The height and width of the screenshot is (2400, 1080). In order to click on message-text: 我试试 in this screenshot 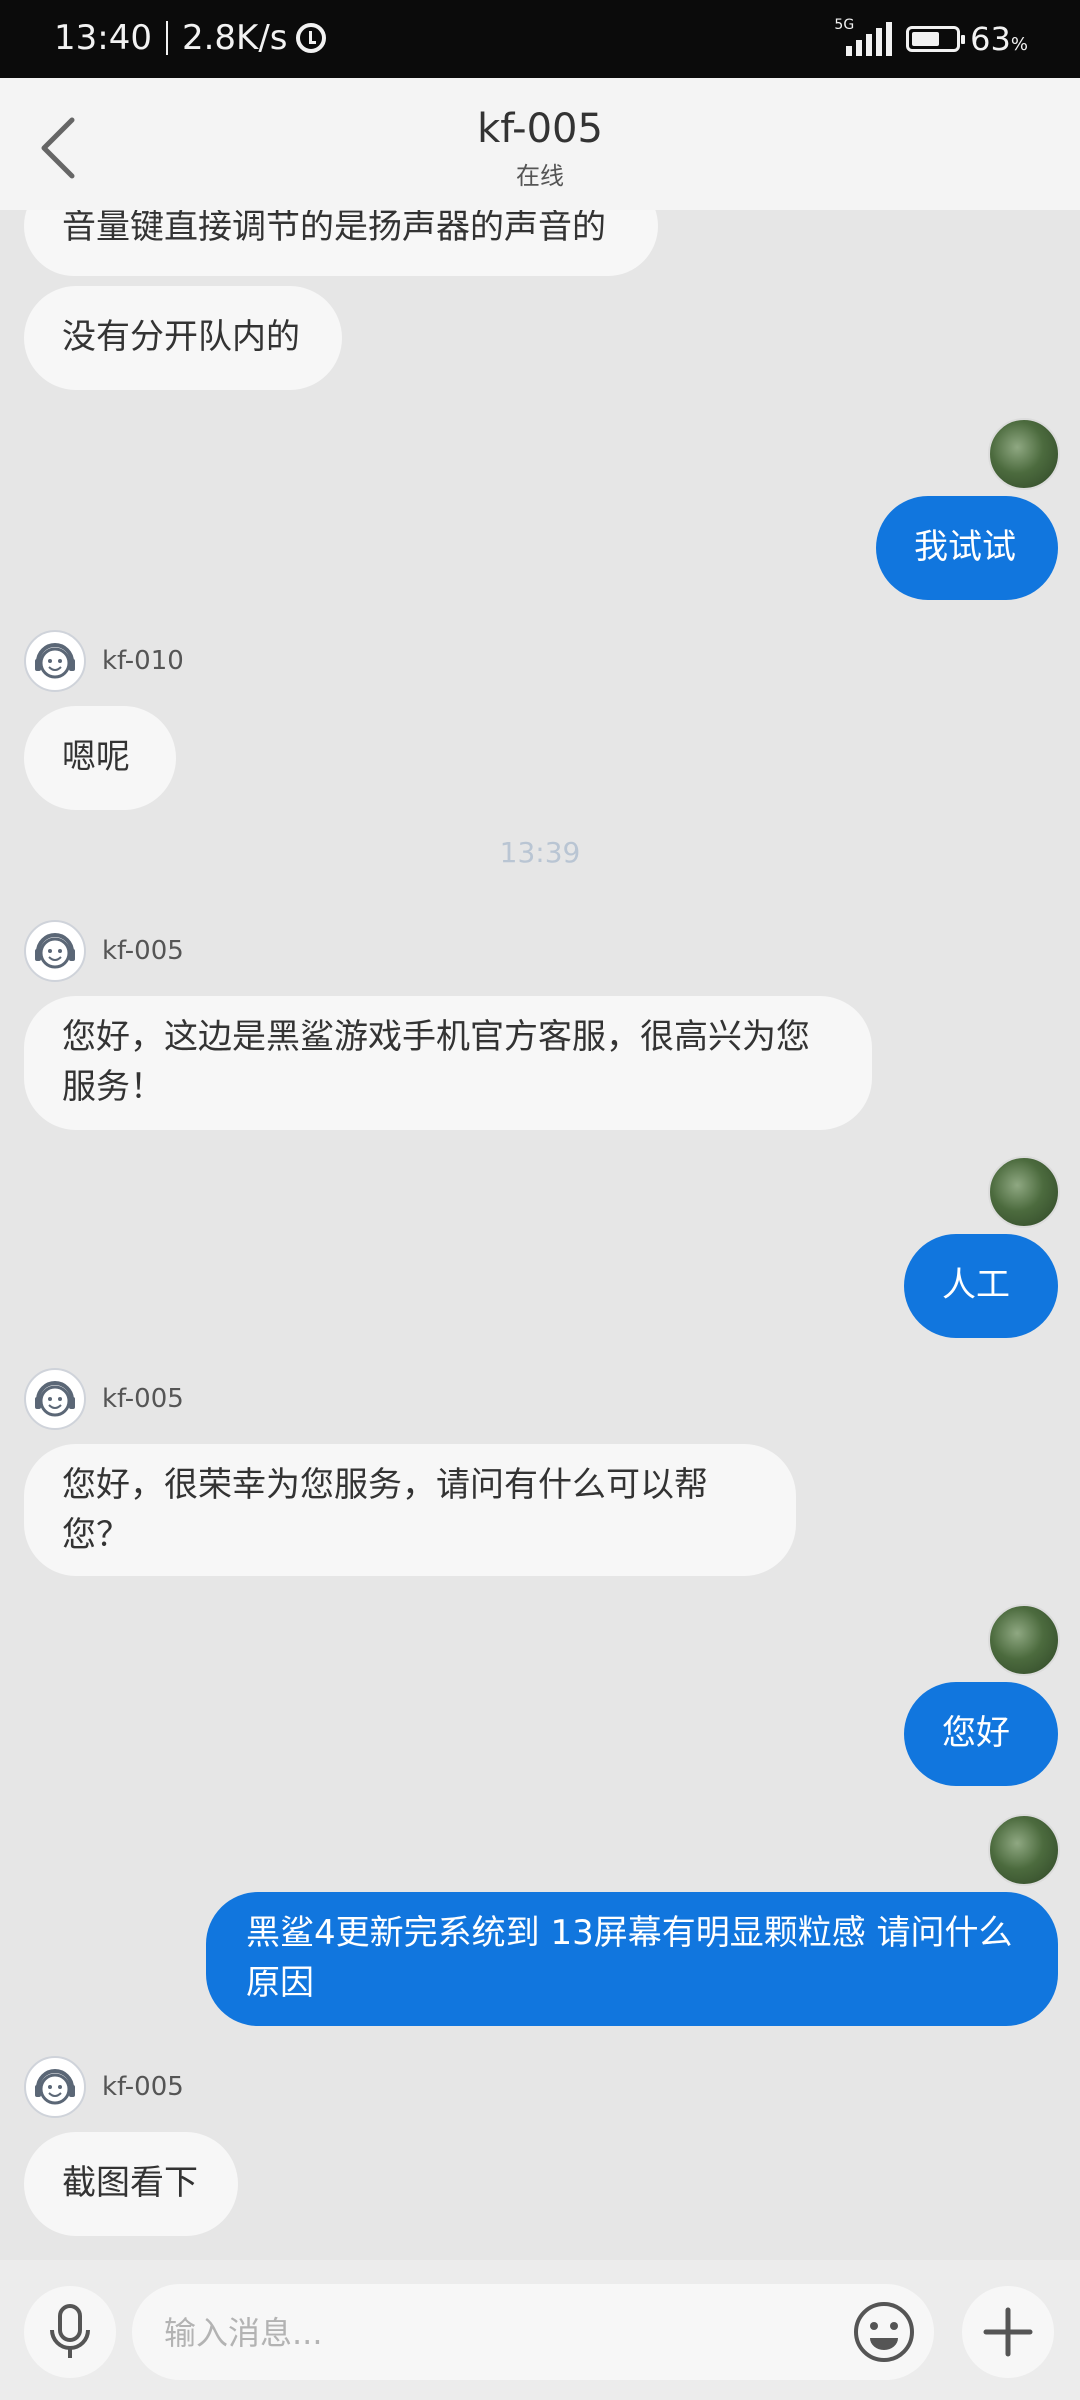, I will do `click(965, 547)`.